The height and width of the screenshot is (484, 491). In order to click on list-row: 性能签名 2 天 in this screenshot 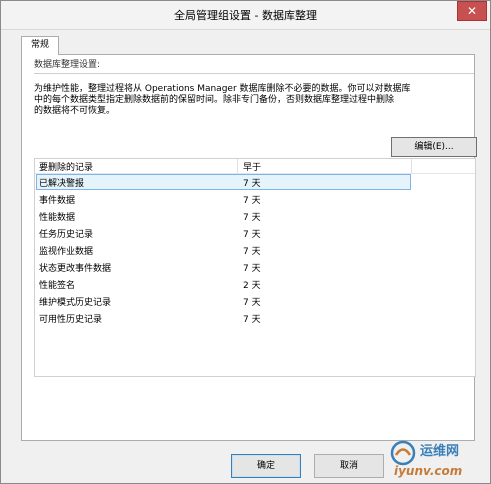, I will do `click(255, 284)`.